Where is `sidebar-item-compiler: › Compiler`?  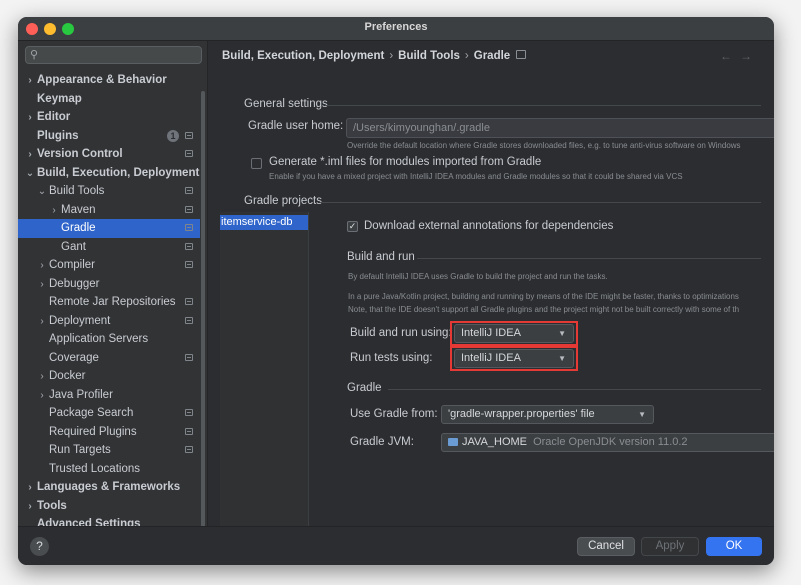 sidebar-item-compiler: › Compiler is located at coordinates (109, 265).